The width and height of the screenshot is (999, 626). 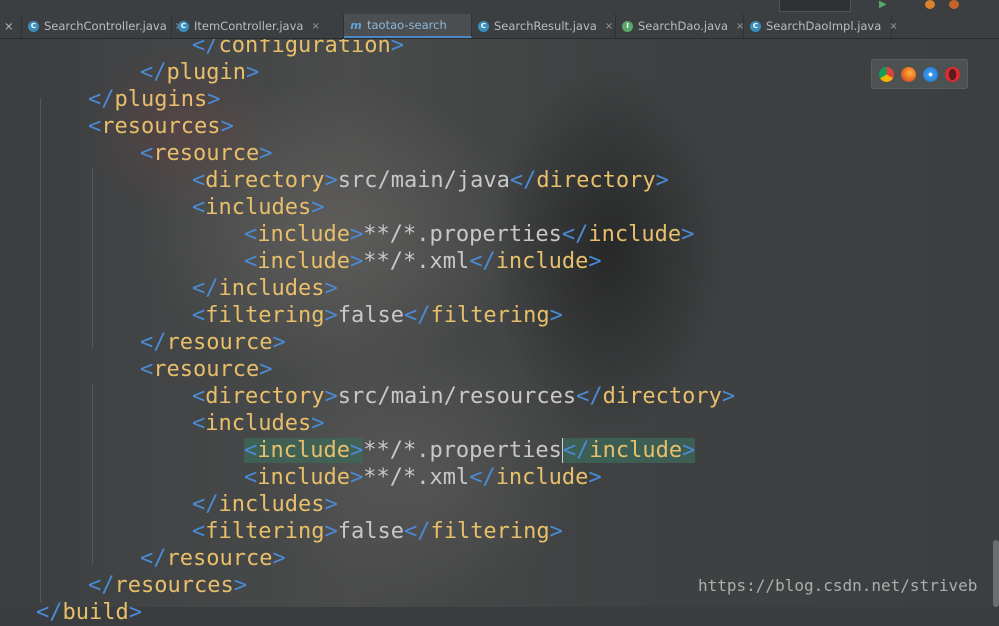 I want to click on xml-open-tag: <filtering>, so click(x=265, y=531).